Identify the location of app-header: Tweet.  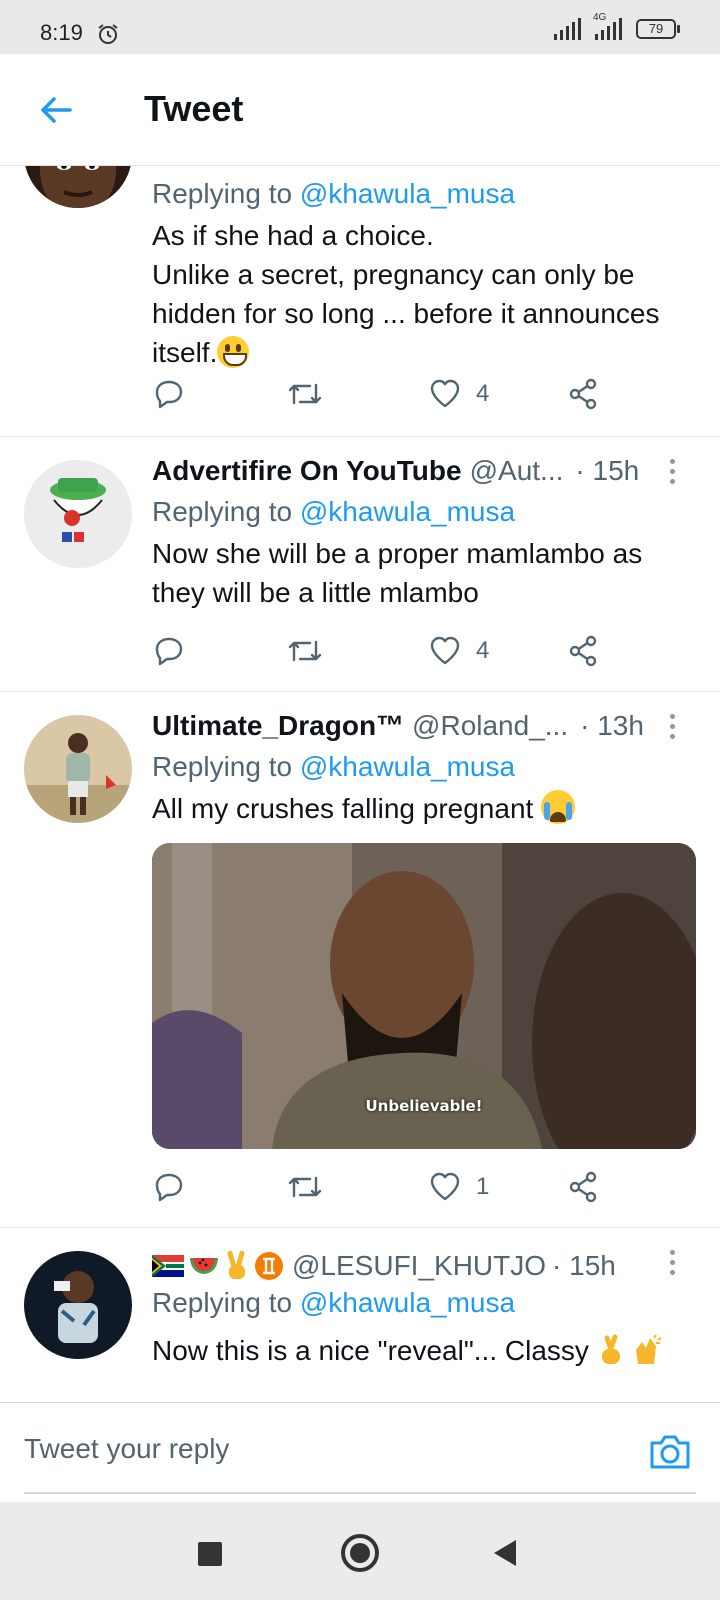
(360, 110).